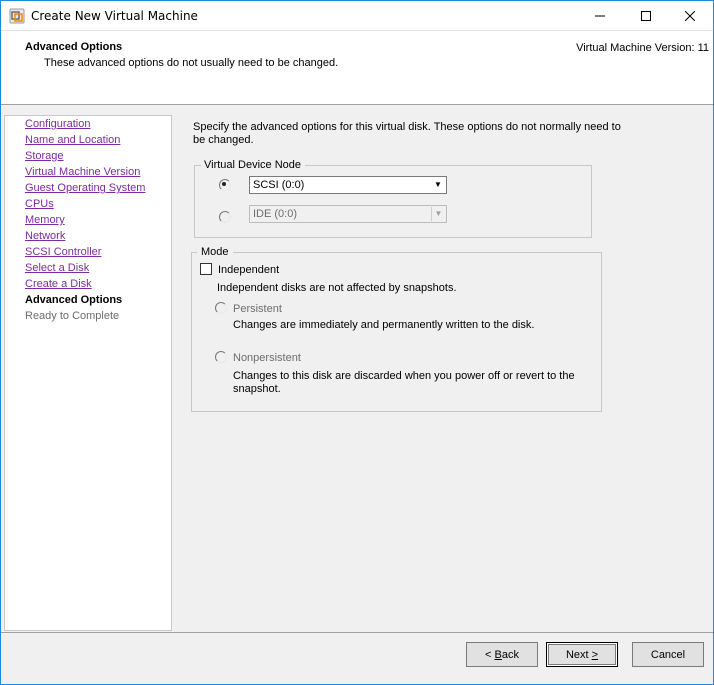  I want to click on title-bar: Create New Virtual Machine, so click(357, 16).